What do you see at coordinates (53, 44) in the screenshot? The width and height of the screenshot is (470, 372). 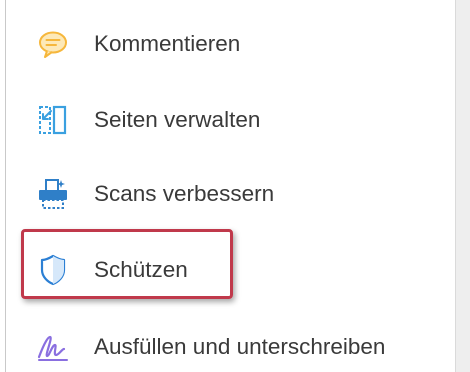 I see `comment-icon` at bounding box center [53, 44].